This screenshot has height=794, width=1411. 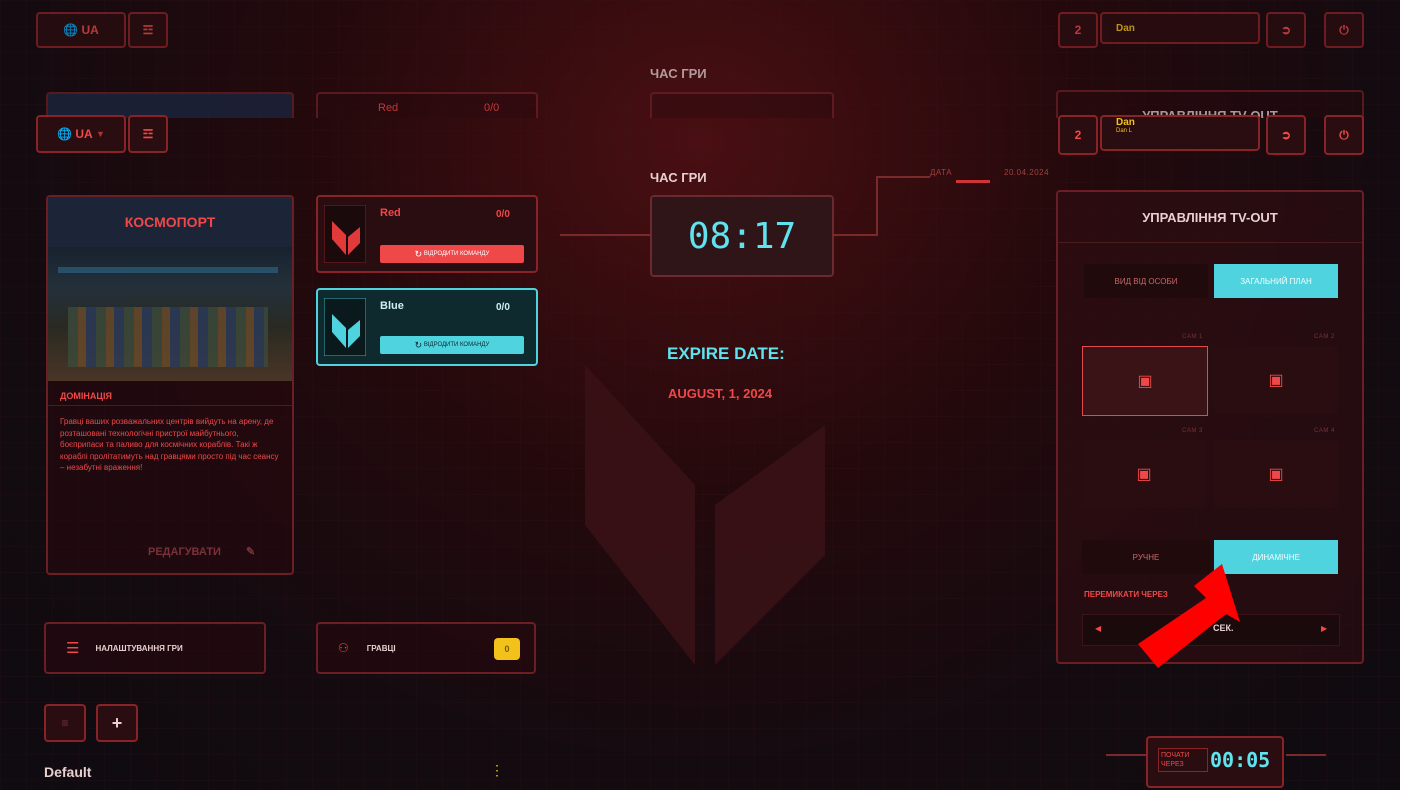 I want to click on team-red-name: Red, so click(x=390, y=213).